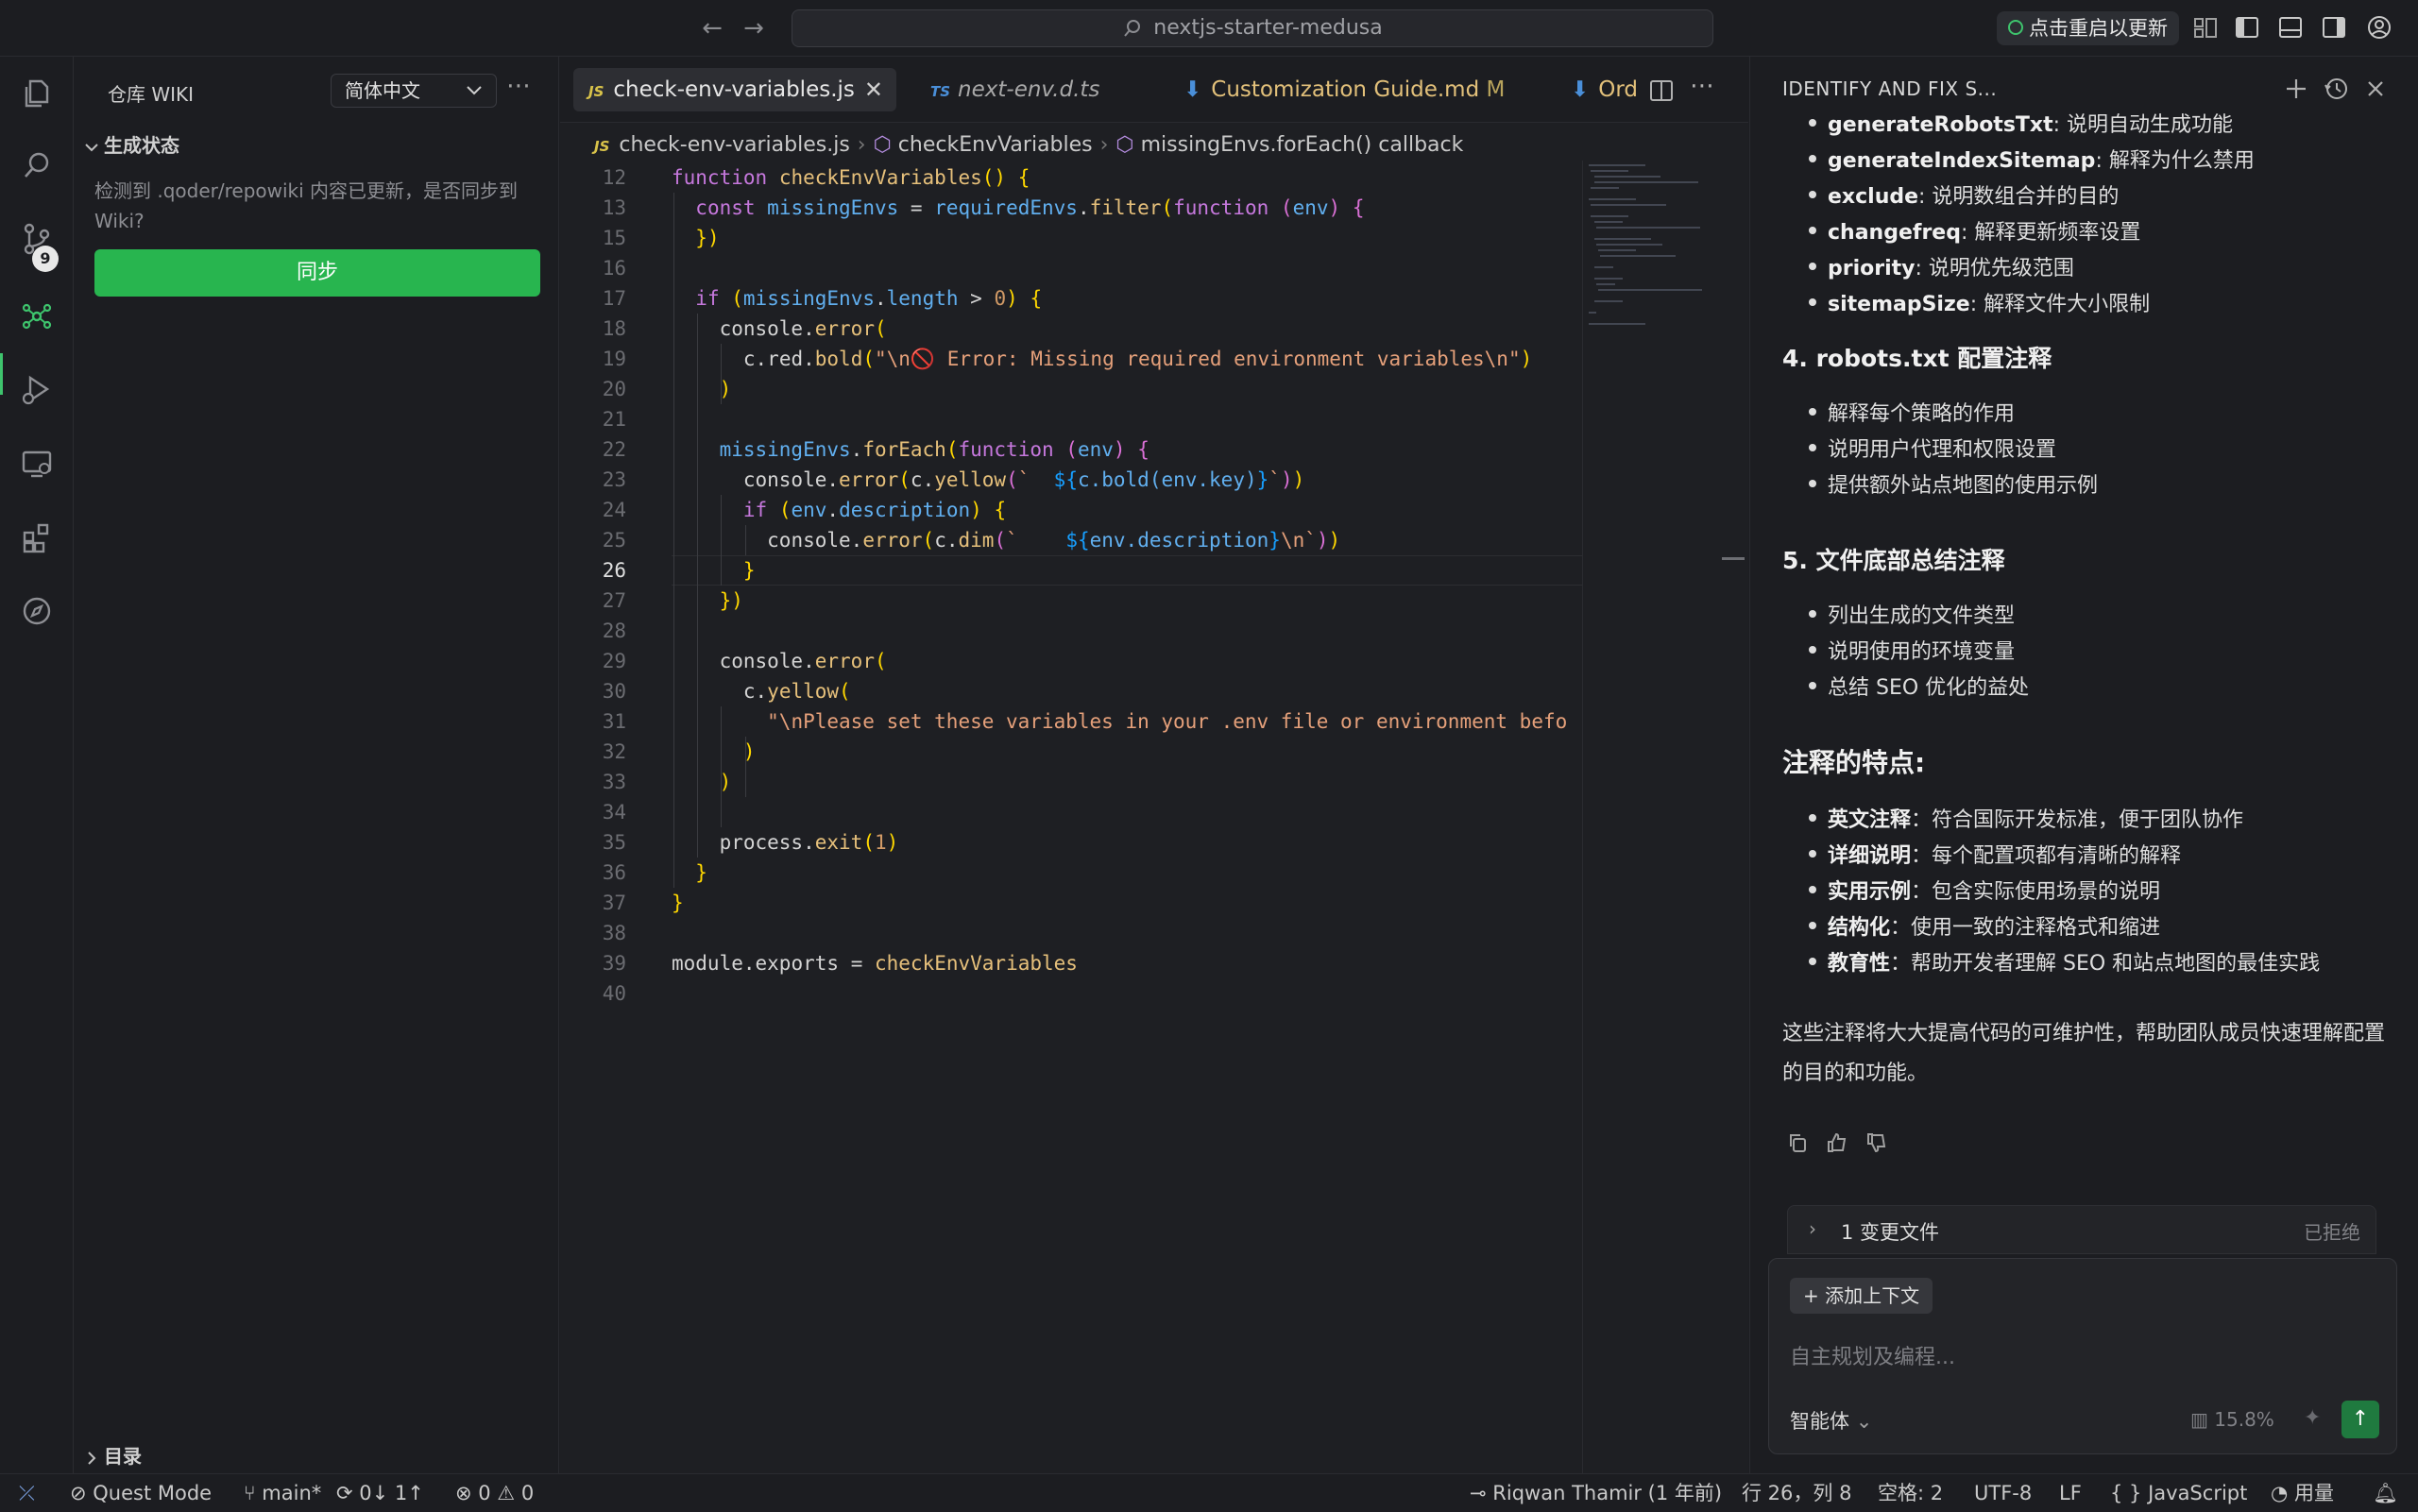  I want to click on command-center-search: nextjs-starter-medusa, so click(1253, 28).